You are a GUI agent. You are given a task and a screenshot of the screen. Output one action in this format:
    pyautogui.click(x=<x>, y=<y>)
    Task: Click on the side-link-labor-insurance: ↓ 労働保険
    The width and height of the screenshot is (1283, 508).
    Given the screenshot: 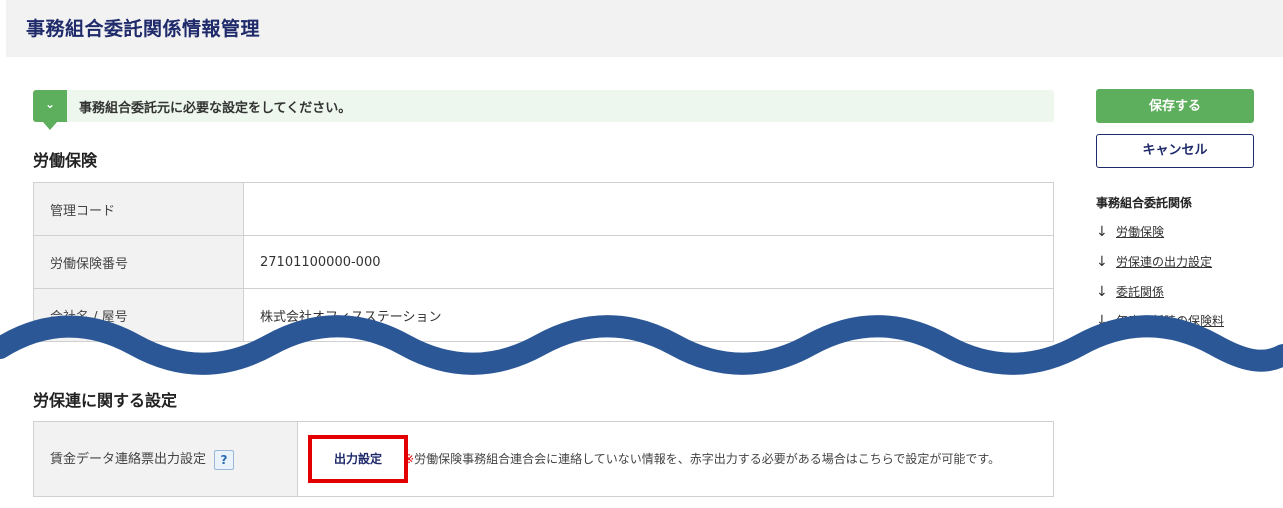 What is the action you would take?
    pyautogui.click(x=1130, y=231)
    